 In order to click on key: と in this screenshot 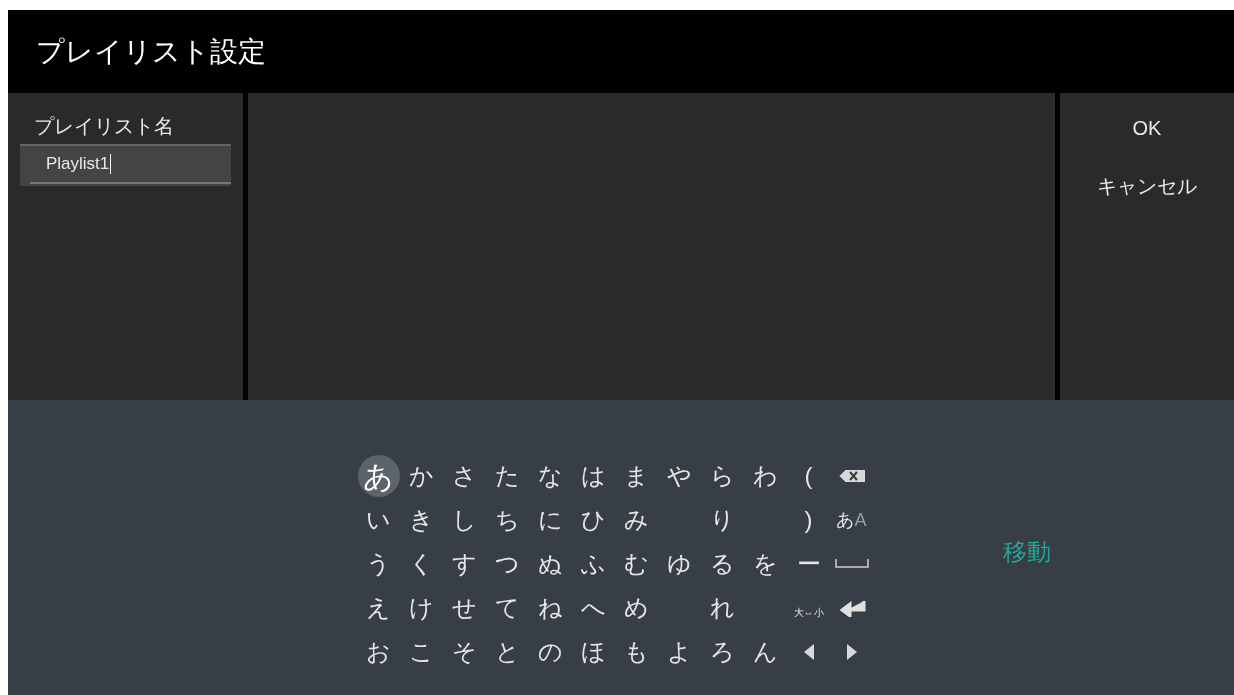, I will do `click(507, 652)`.